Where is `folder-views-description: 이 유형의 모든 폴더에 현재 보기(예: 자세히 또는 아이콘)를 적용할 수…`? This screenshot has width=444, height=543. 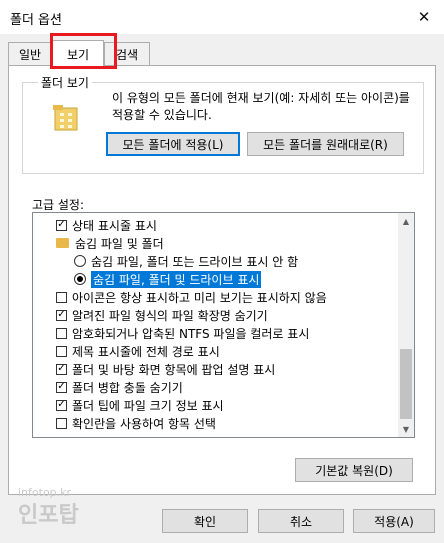 folder-views-description: 이 유형의 모든 폴더에 현재 보기(예: 자세히 또는 아이콘)를 적용할 수… is located at coordinates (261, 106).